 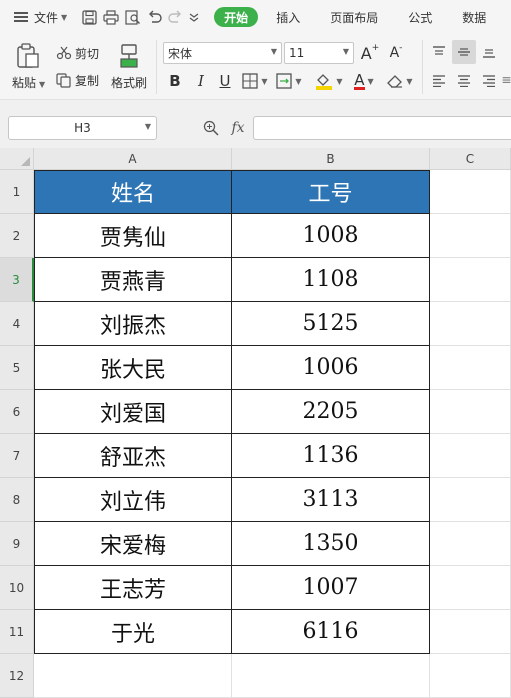 What do you see at coordinates (331, 368) in the screenshot?
I see `cell-b5: 1006` at bounding box center [331, 368].